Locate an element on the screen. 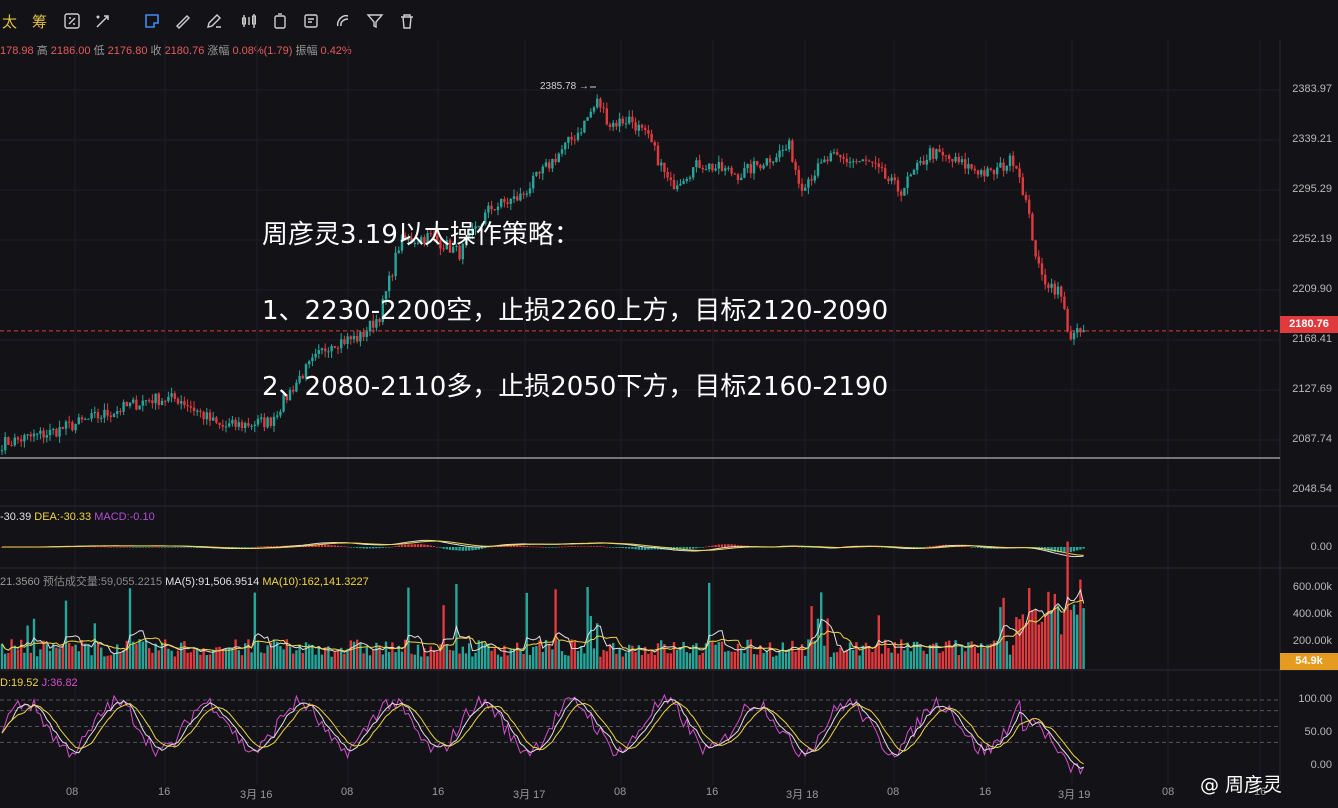 This screenshot has height=808, width=1338. timer-icon is located at coordinates (280, 21).